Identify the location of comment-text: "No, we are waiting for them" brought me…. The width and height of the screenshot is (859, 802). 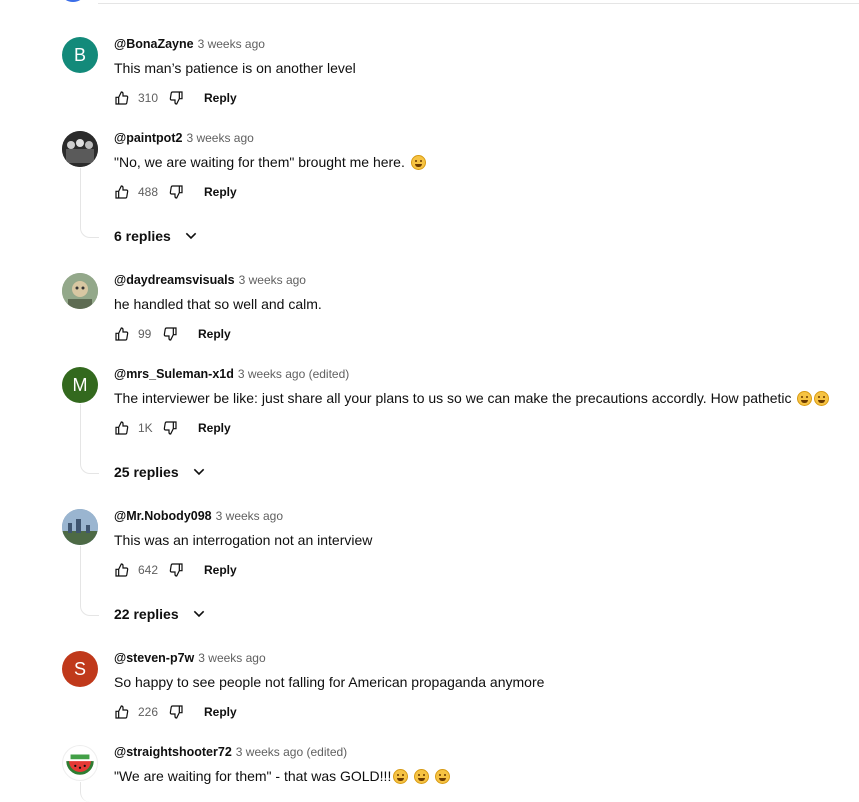
(270, 162).